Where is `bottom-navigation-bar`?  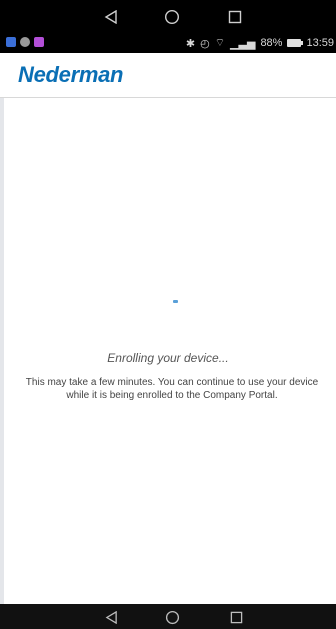
bottom-navigation-bar is located at coordinates (168, 616).